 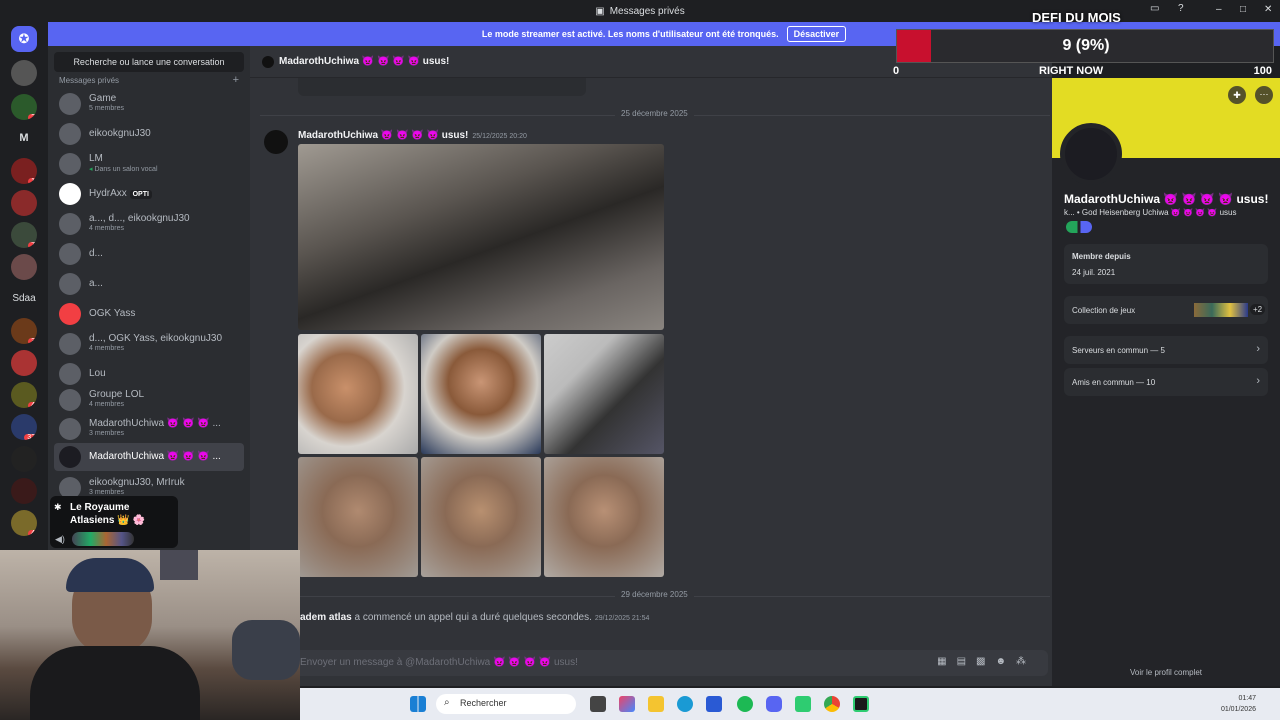 What do you see at coordinates (506, 704) in the screenshot?
I see `taskbar-search-input: ⌕ Rechercher` at bounding box center [506, 704].